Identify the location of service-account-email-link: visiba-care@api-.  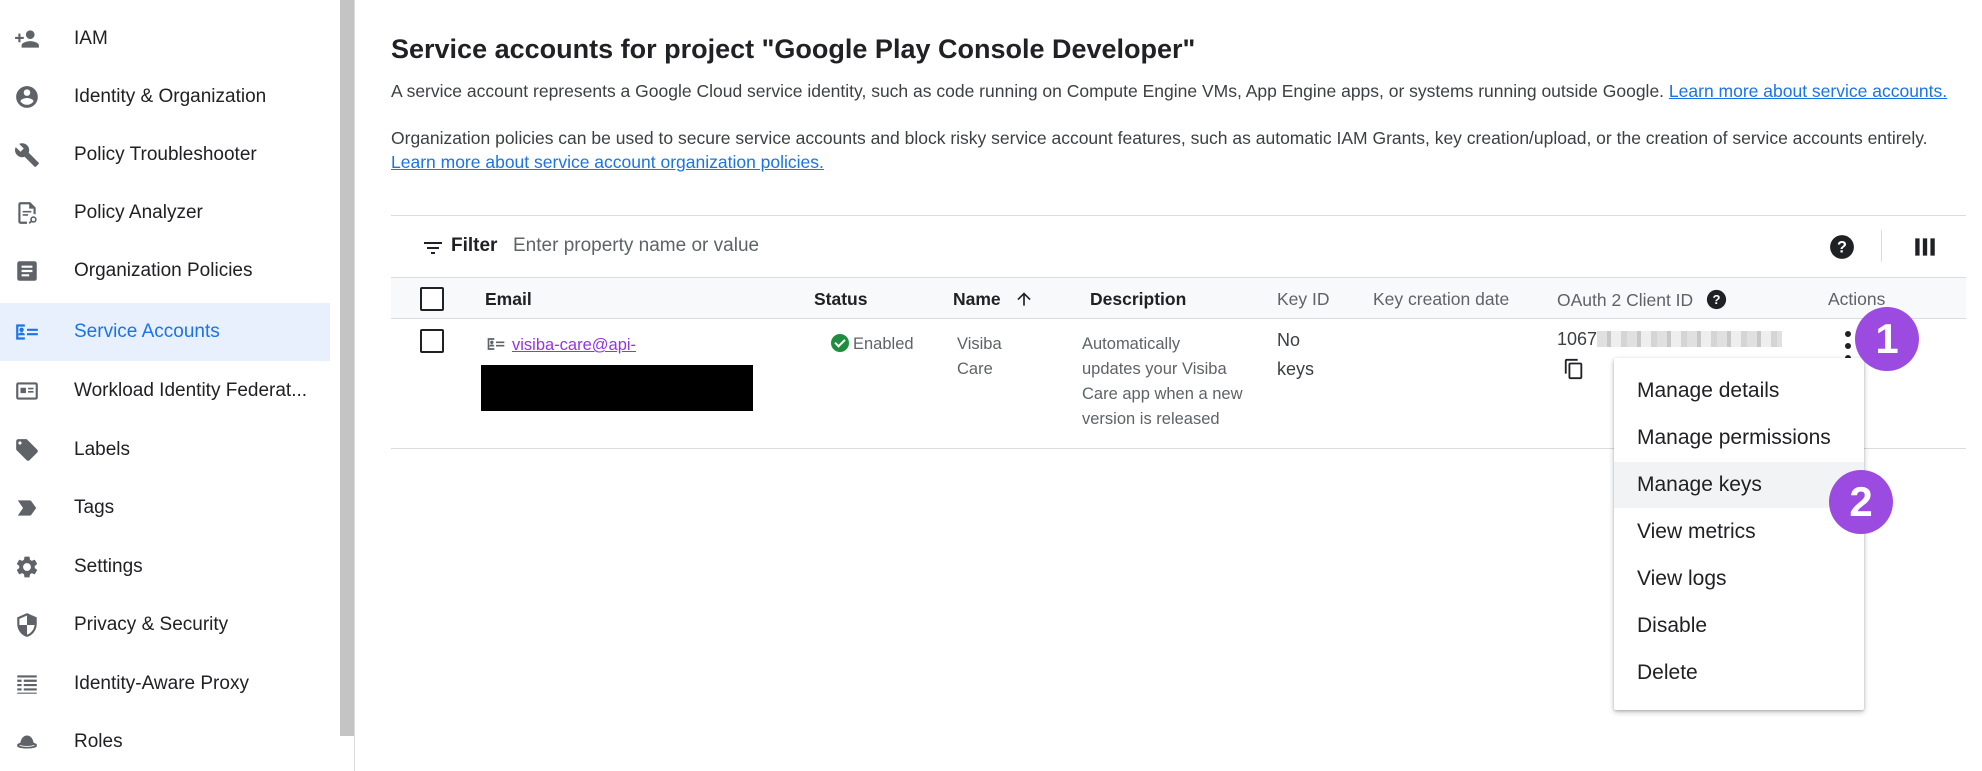
(574, 345).